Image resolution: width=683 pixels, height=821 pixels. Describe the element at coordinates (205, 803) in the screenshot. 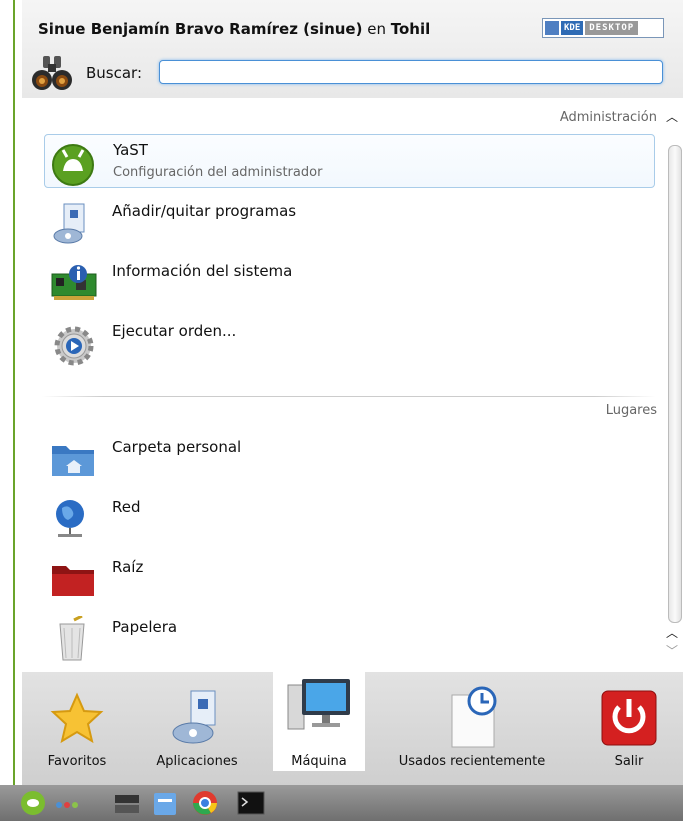

I see `chrome-icon` at that location.